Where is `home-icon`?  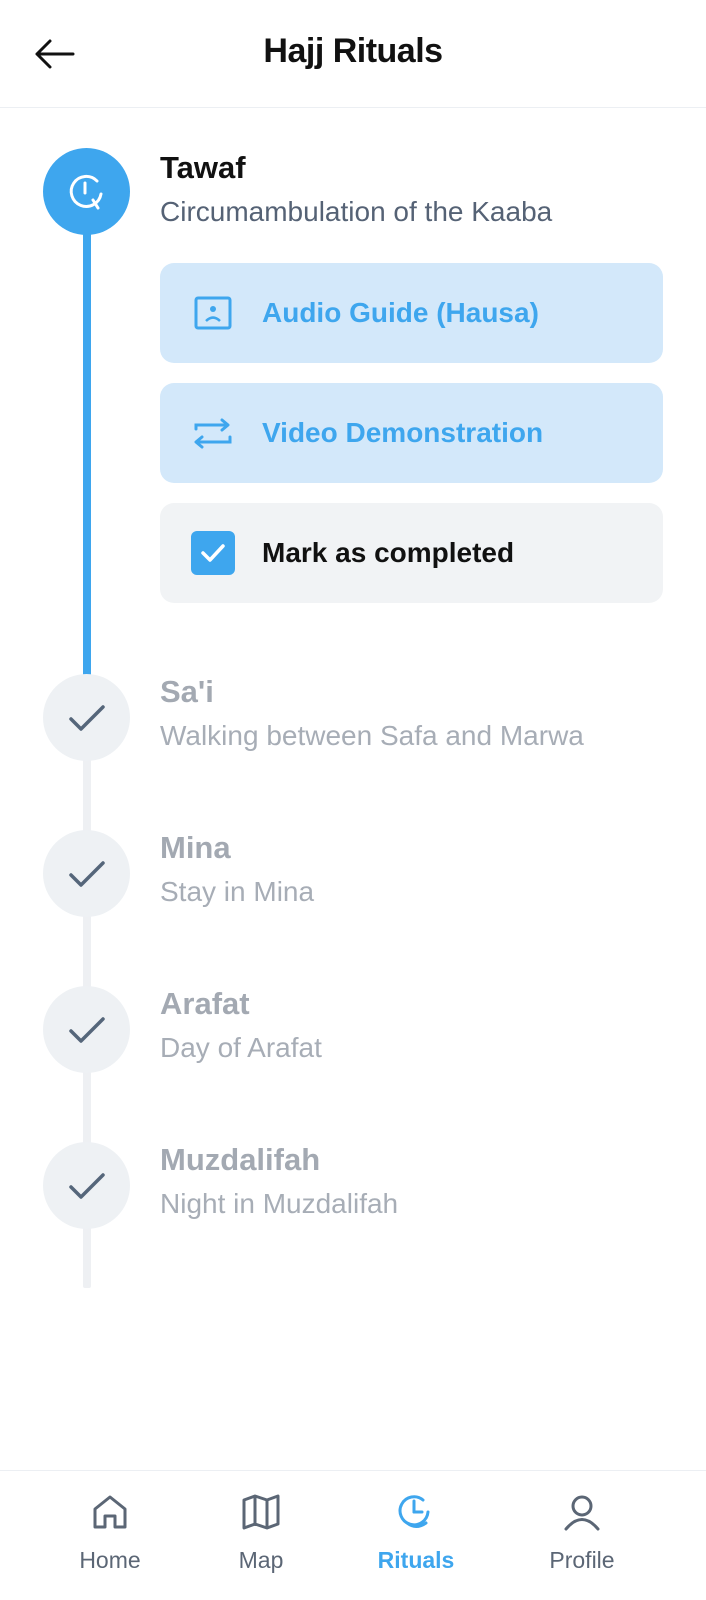 home-icon is located at coordinates (110, 1512).